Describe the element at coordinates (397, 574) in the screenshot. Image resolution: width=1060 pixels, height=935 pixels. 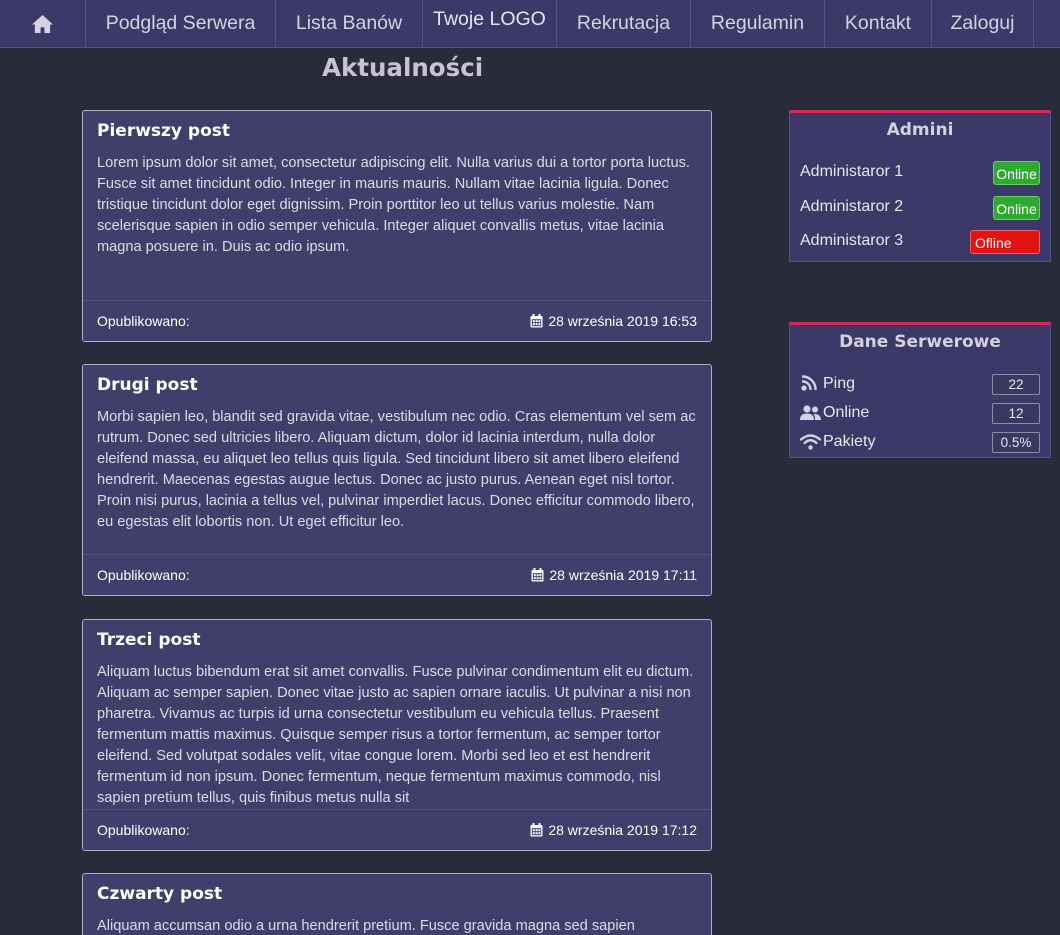
I see `post-footer: Opublikowano: 28 września 2019 17:11` at that location.